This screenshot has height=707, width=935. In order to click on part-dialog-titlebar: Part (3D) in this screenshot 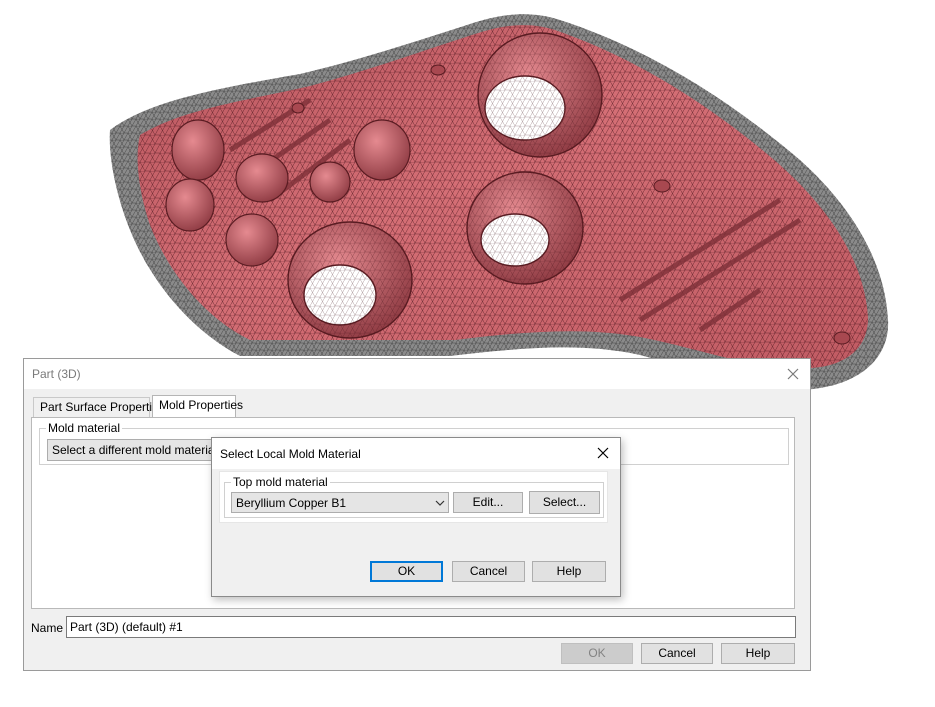, I will do `click(417, 374)`.